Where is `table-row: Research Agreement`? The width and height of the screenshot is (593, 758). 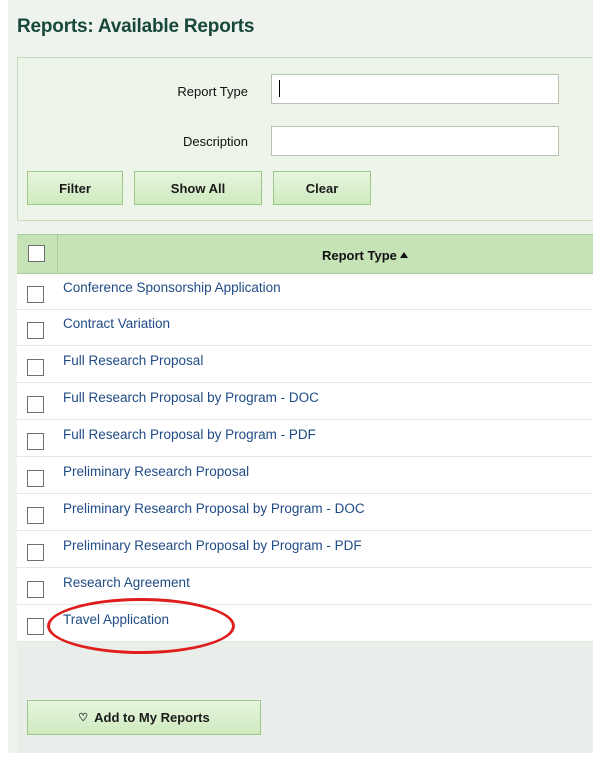 table-row: Research Agreement is located at coordinates (305, 587).